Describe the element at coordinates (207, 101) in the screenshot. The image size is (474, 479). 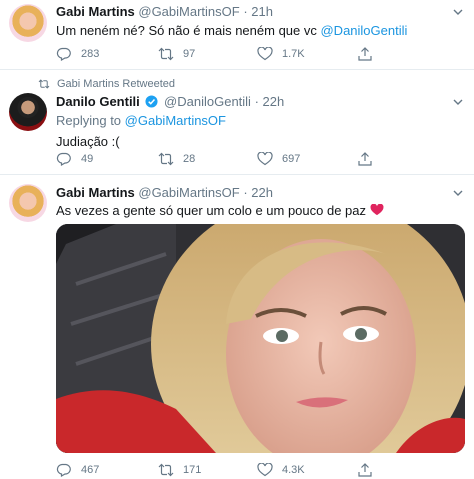
I see `author-handle: @DaniloGentili` at that location.